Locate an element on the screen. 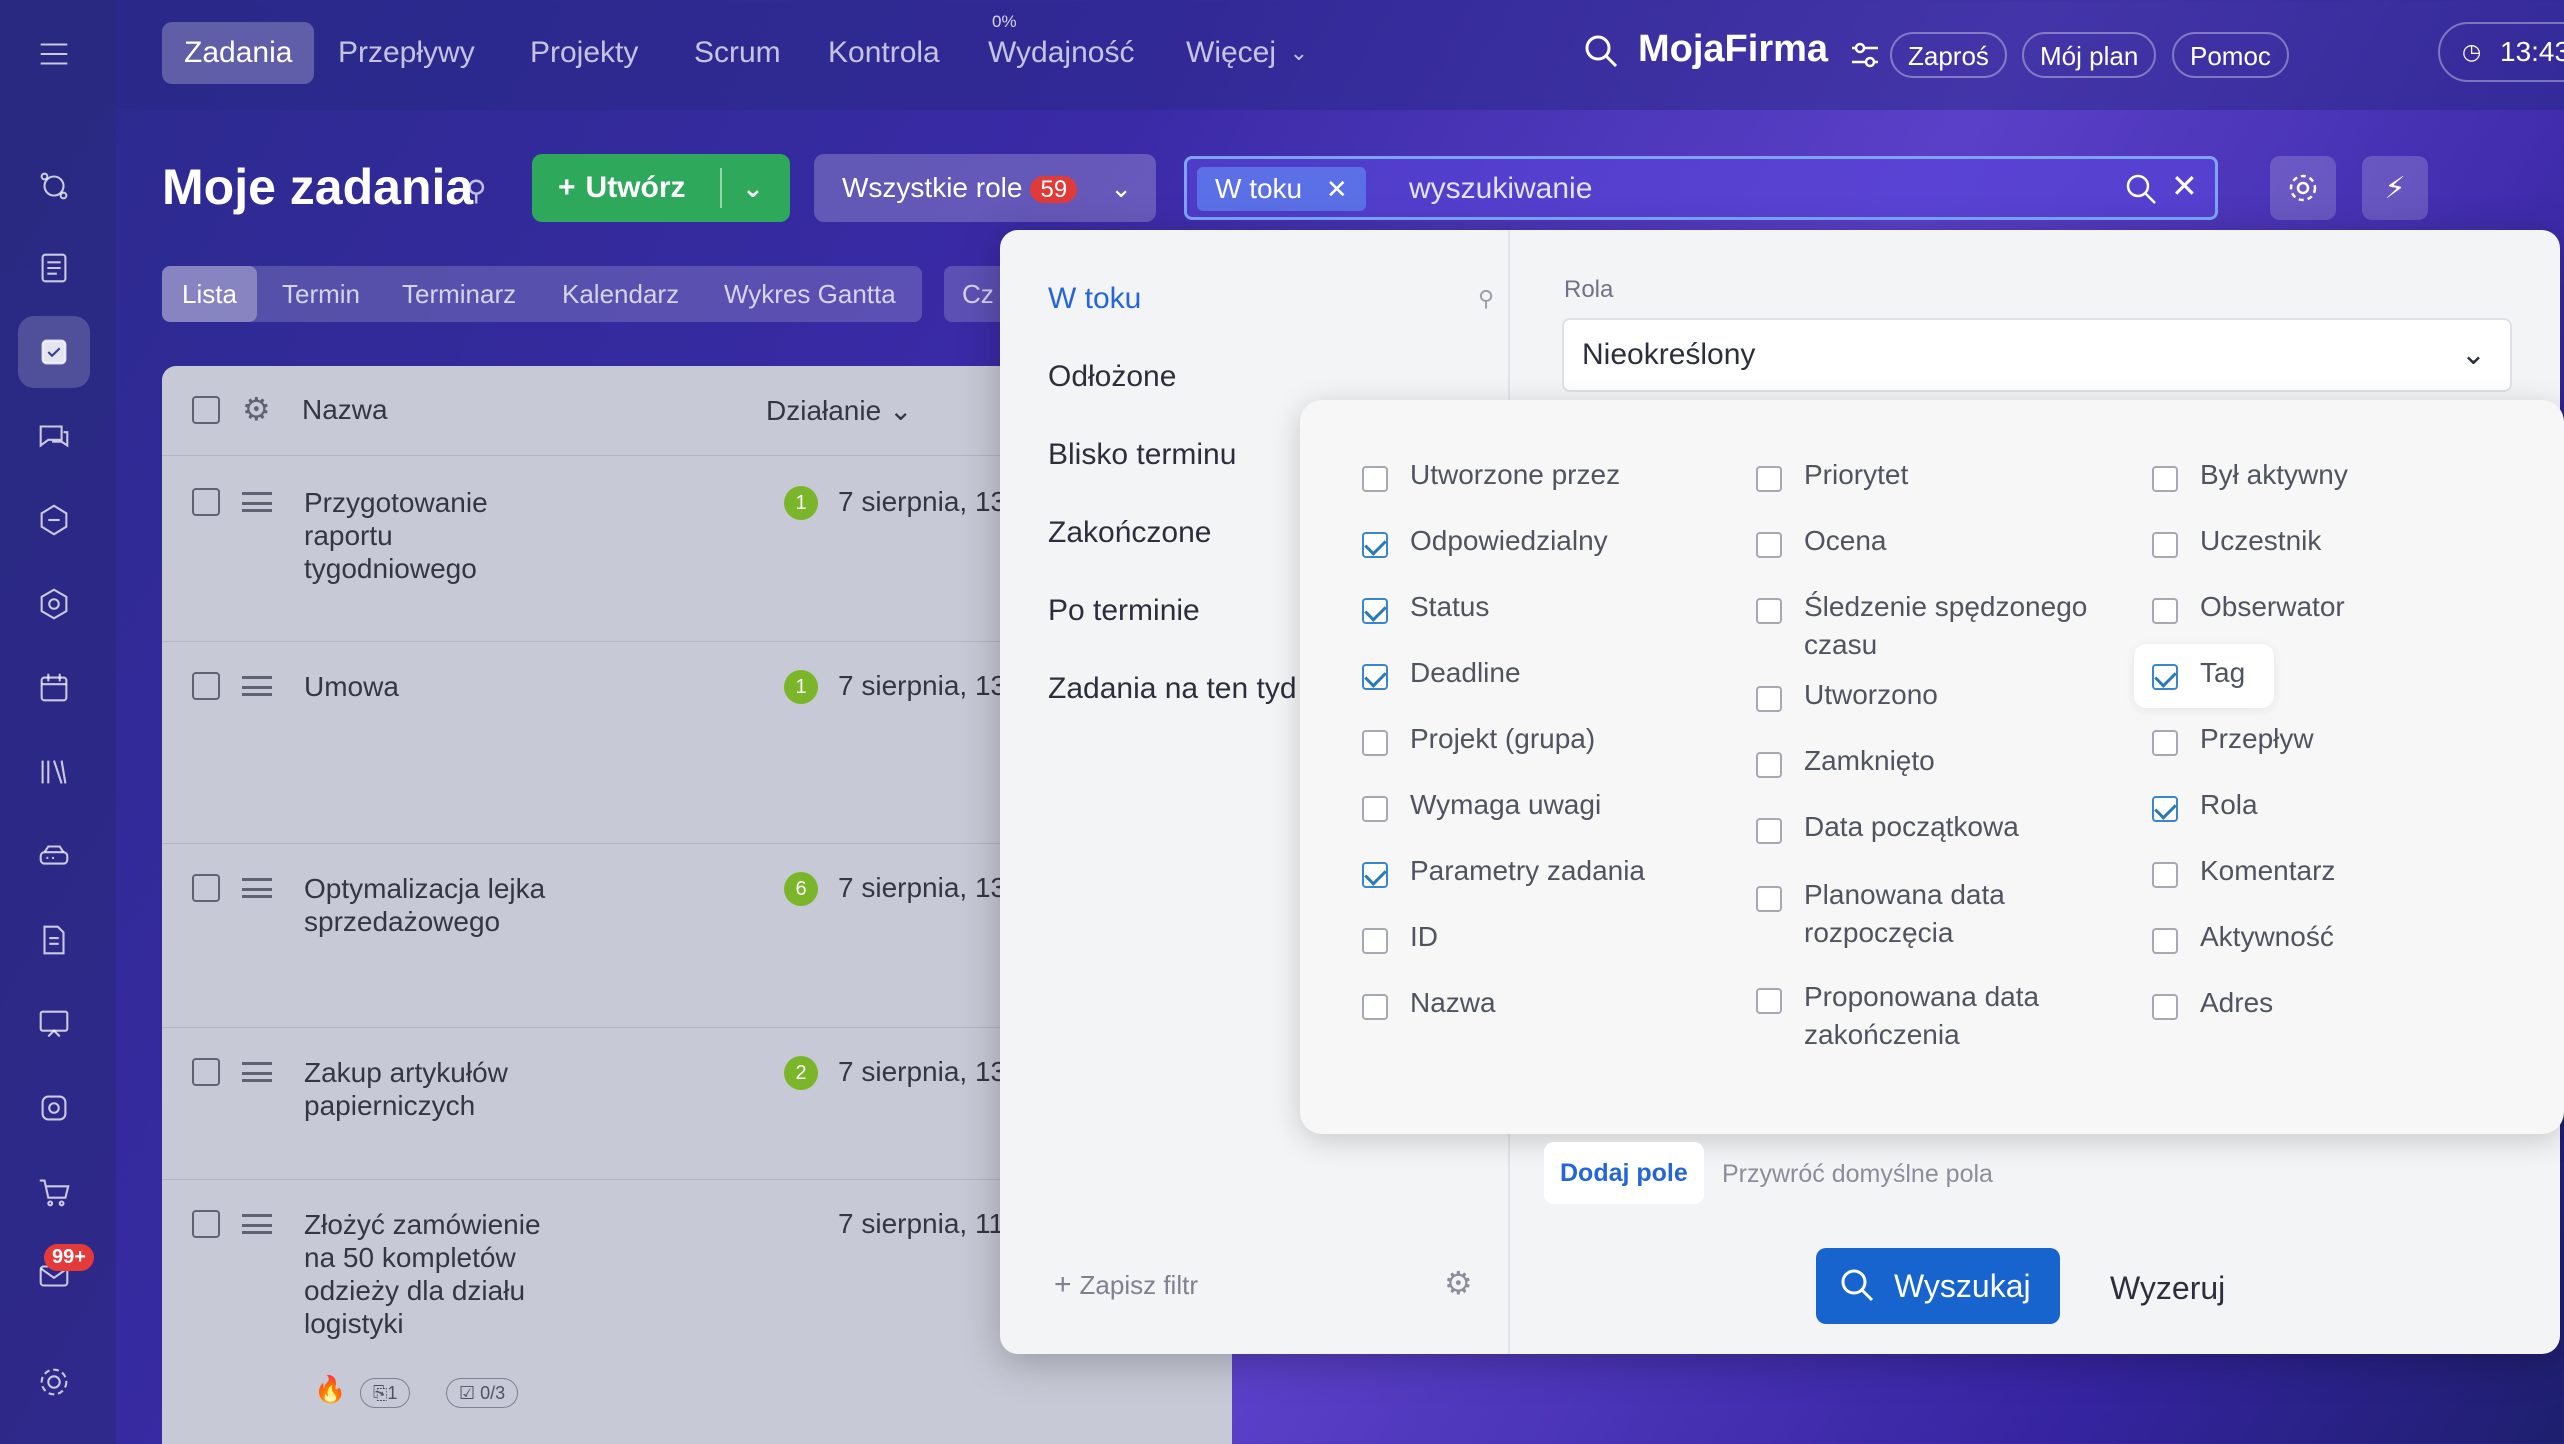 The image size is (2564, 1444). create-button: + Utwórz ⌄ is located at coordinates (661, 188).